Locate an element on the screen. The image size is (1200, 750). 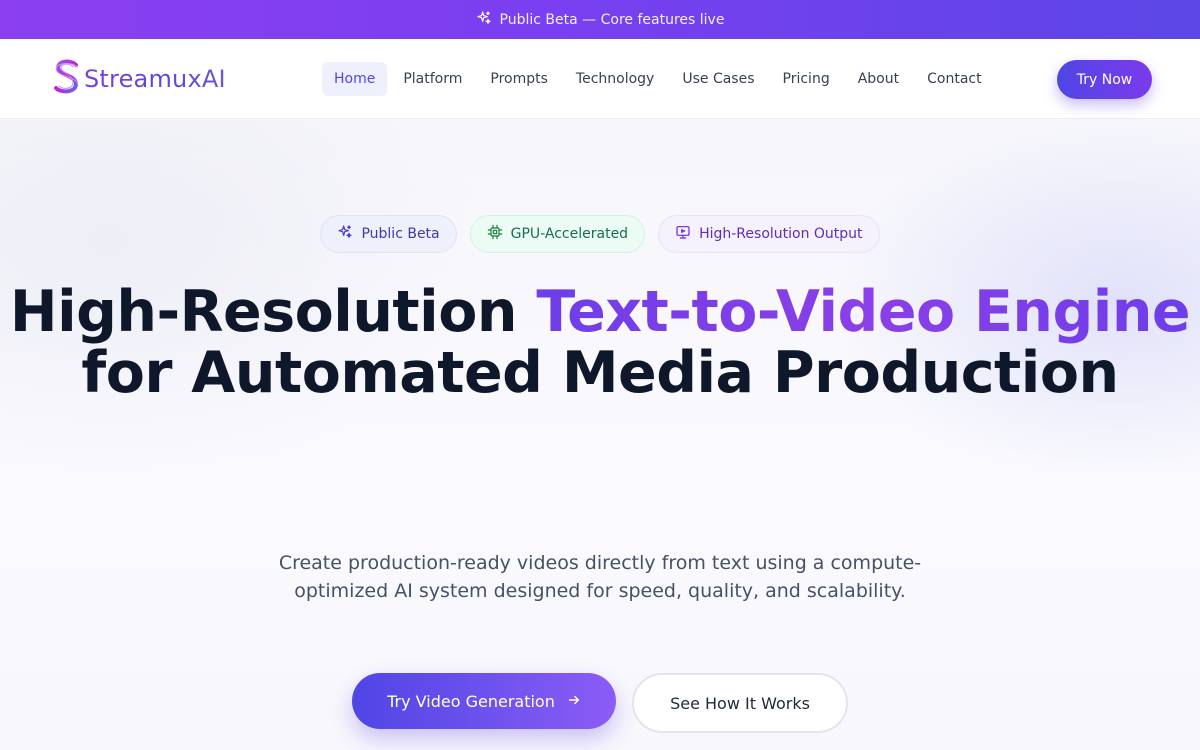
announcement-banner: Public Beta — Core features live is located at coordinates (600, 19).